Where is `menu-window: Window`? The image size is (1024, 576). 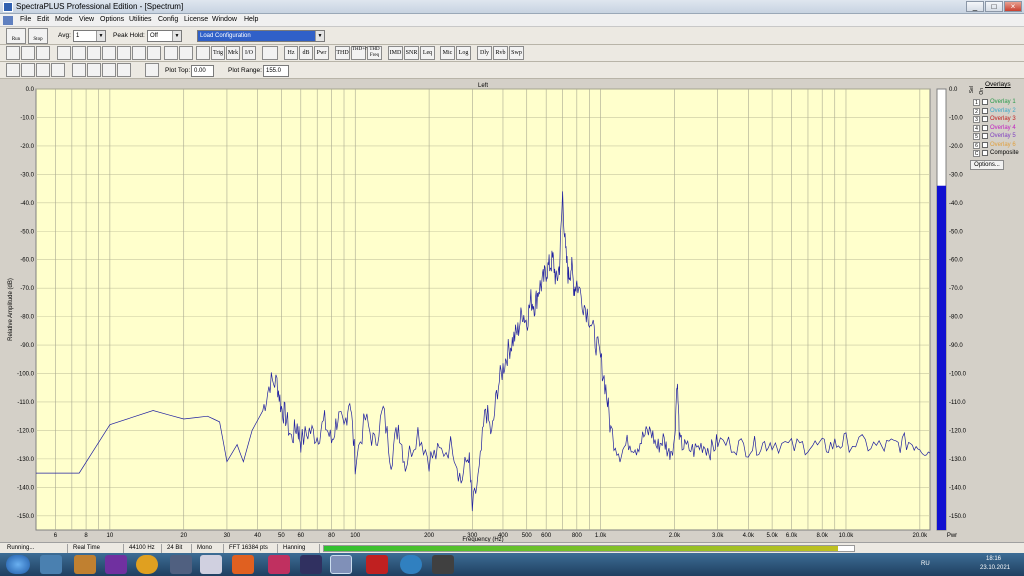
menu-window: Window is located at coordinates (224, 19).